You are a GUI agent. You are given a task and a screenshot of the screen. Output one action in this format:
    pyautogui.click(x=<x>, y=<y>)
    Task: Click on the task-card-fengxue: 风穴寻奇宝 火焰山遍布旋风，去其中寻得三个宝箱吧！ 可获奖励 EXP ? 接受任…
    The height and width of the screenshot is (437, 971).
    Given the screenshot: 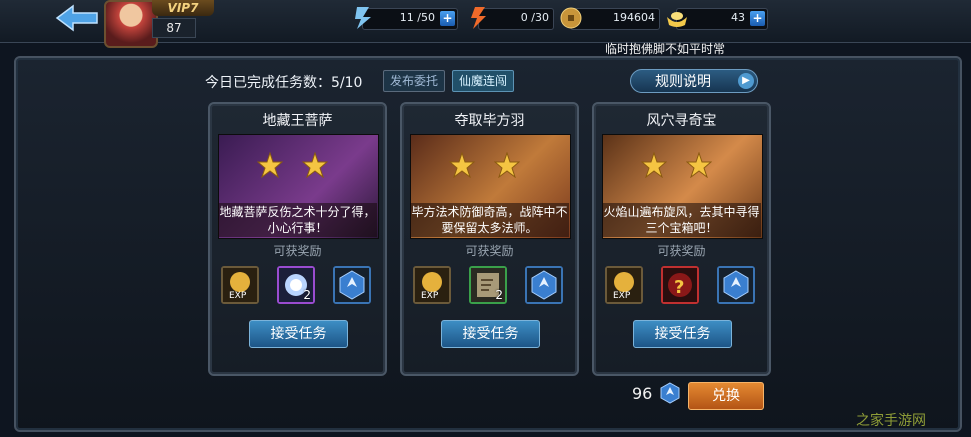 What is the action you would take?
    pyautogui.click(x=681, y=239)
    